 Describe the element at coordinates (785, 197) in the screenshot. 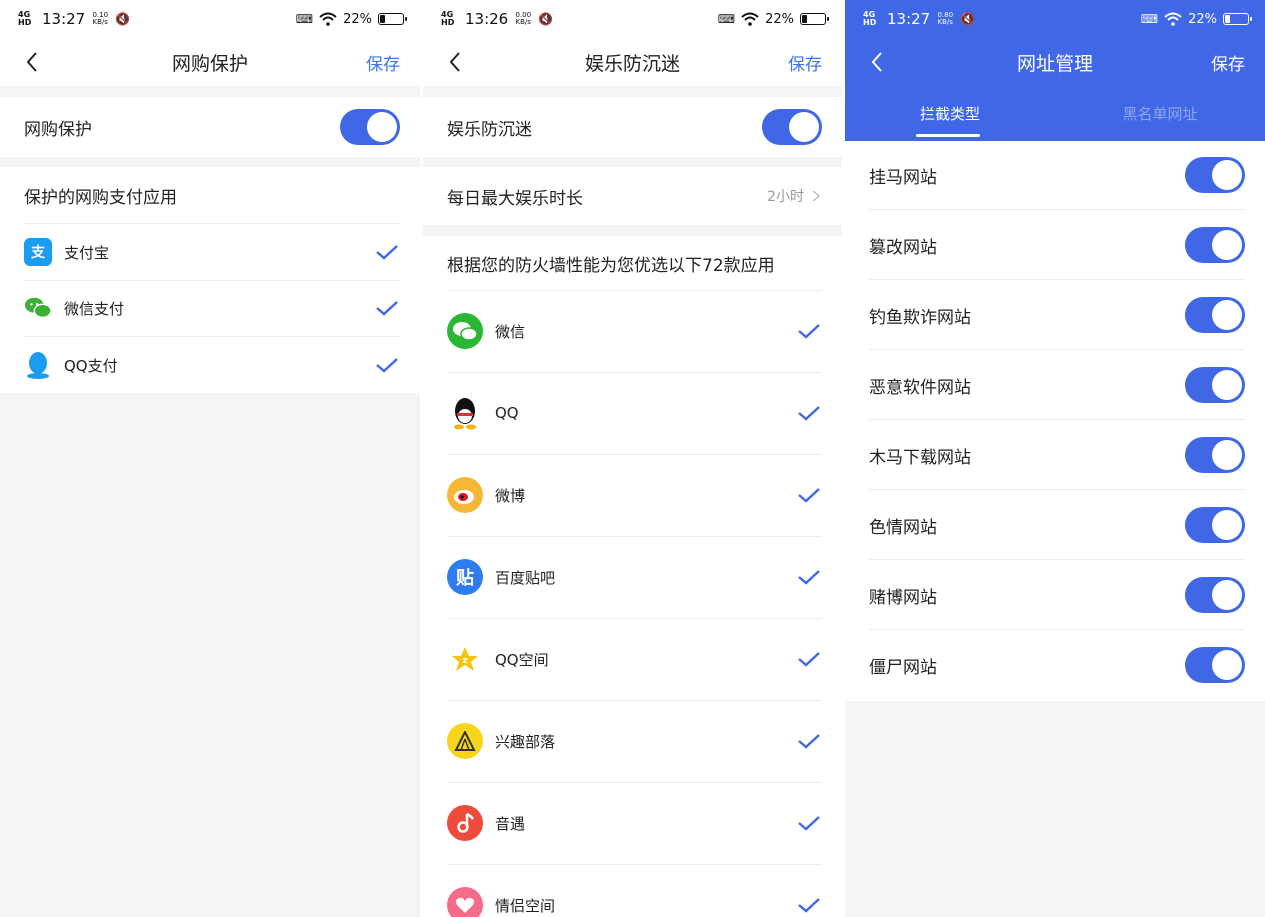

I see `daily-limit-value: 2小时` at that location.